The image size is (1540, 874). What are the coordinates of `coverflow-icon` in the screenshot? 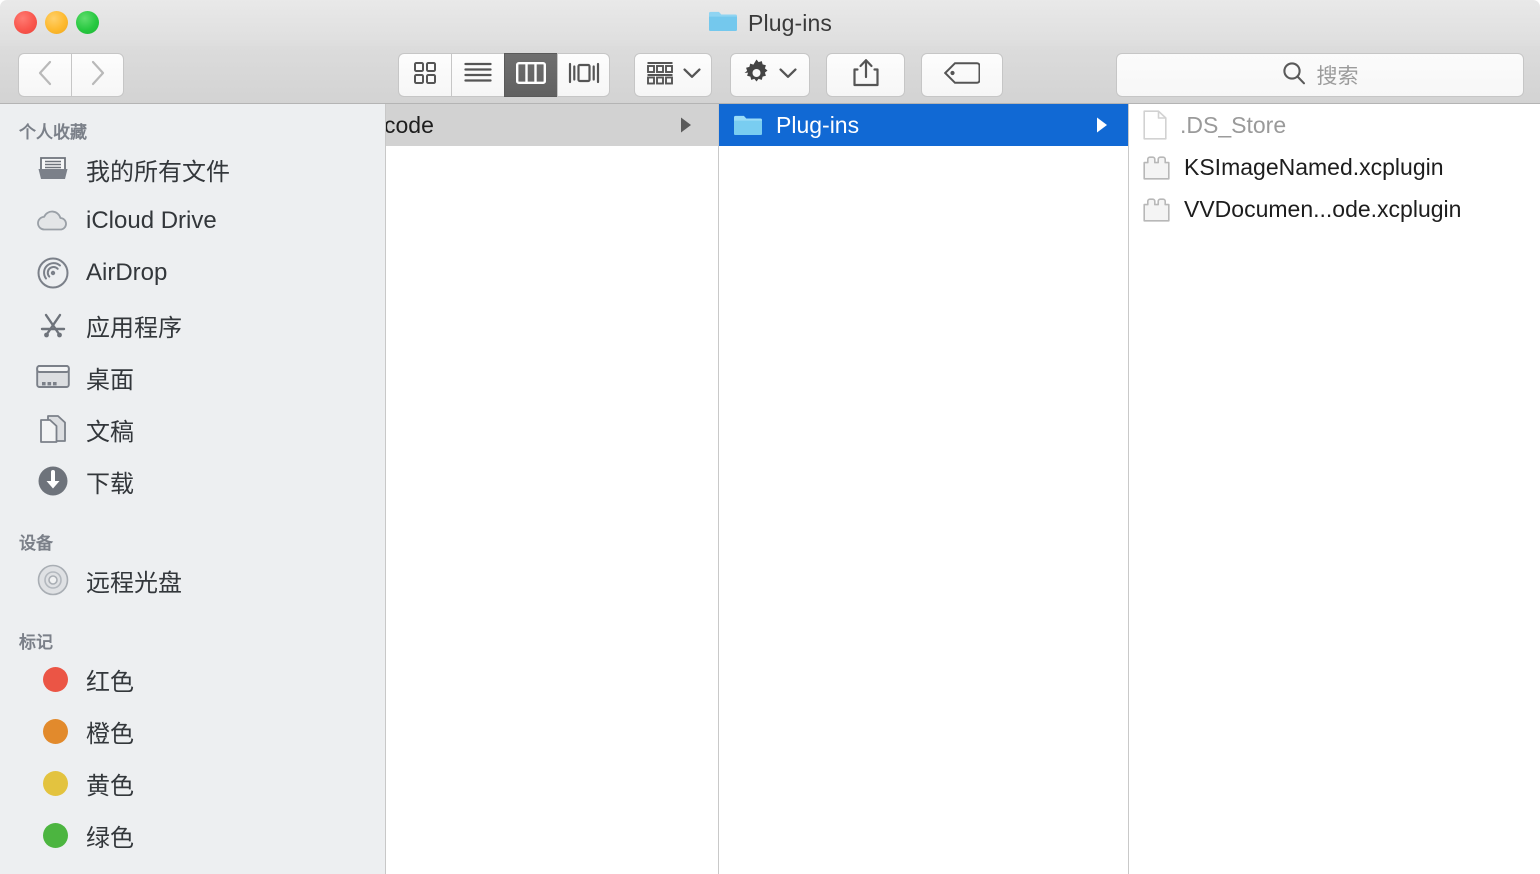 It's located at (584, 75).